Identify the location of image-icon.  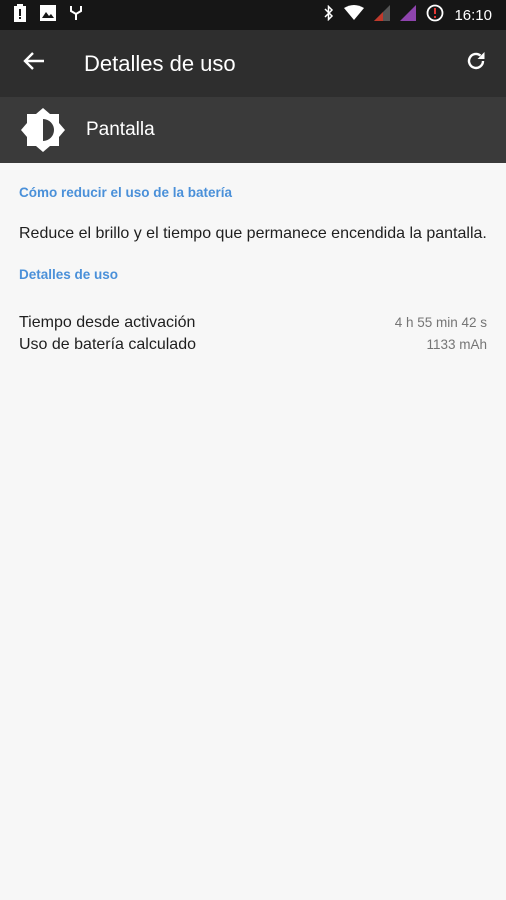
(48, 15).